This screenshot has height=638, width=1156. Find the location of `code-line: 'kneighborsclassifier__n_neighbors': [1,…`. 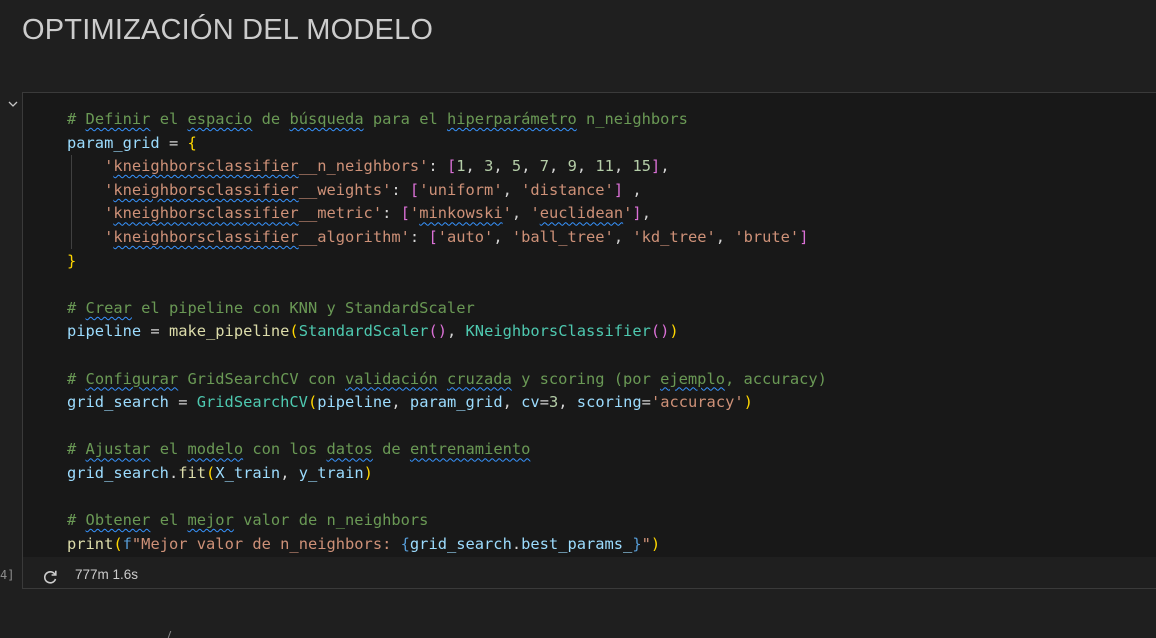

code-line: 'kneighborsclassifier__n_neighbors': [1,… is located at coordinates (447, 167).